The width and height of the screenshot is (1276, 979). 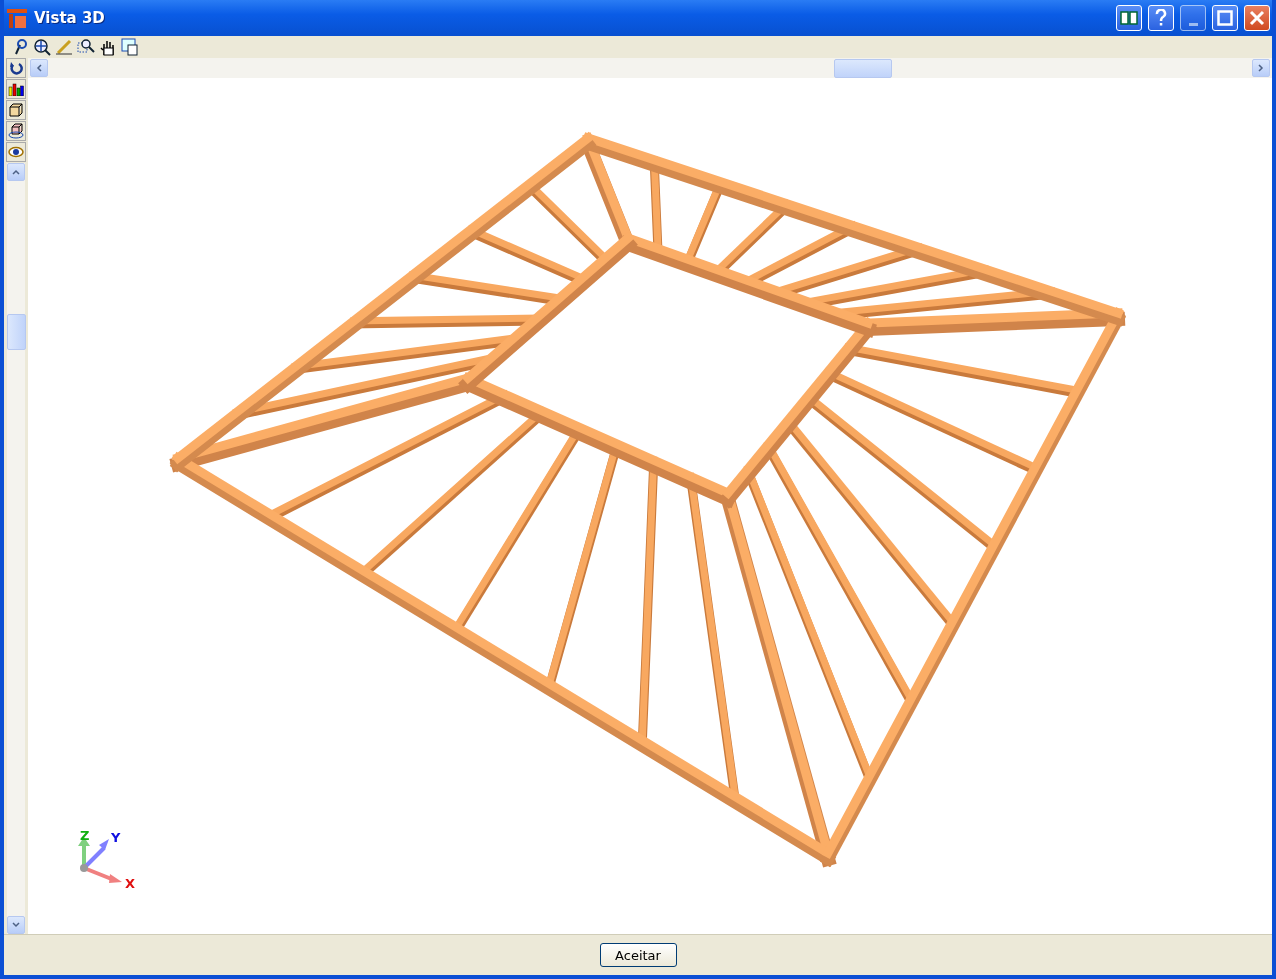 I want to click on question-mark-icon, so click(x=1161, y=18).